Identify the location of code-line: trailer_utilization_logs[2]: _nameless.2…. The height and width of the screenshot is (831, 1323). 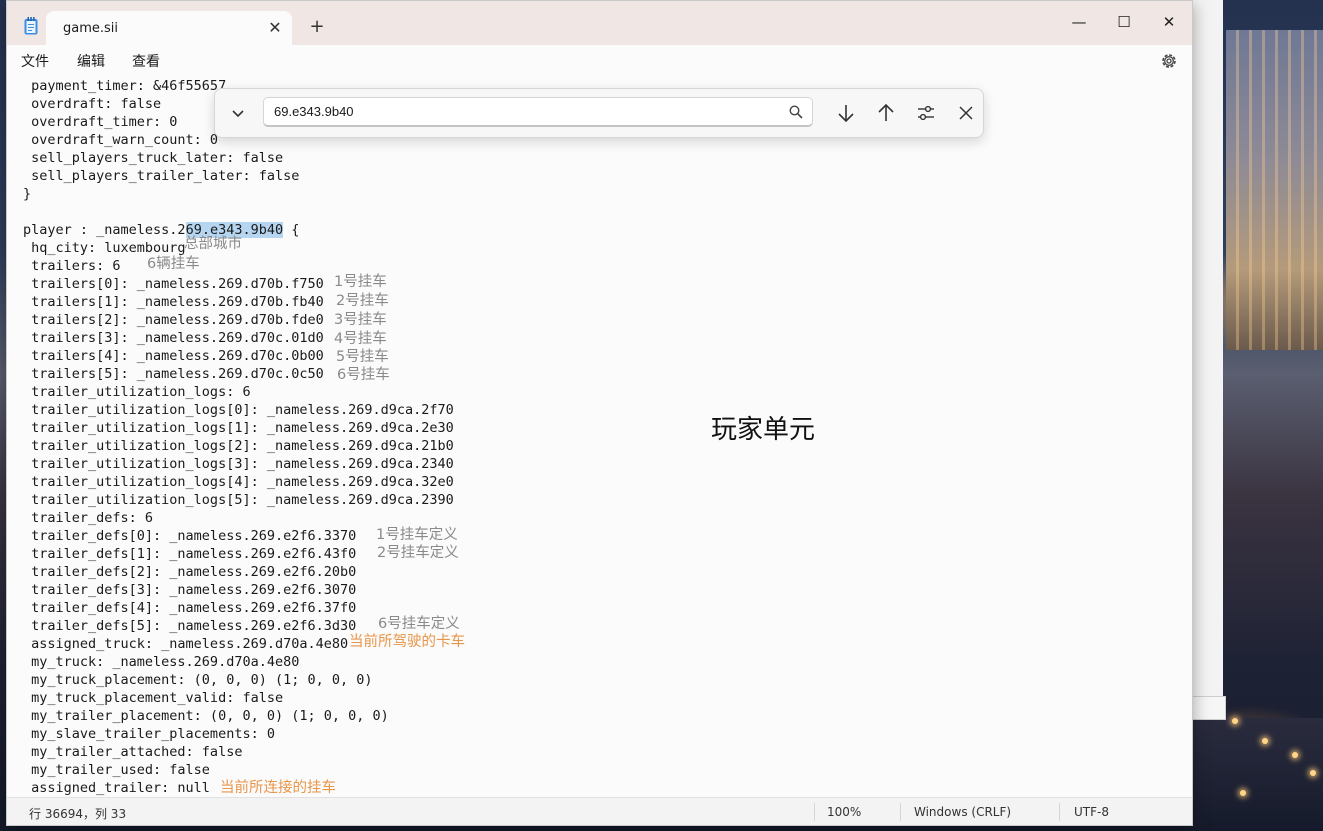
(238, 446).